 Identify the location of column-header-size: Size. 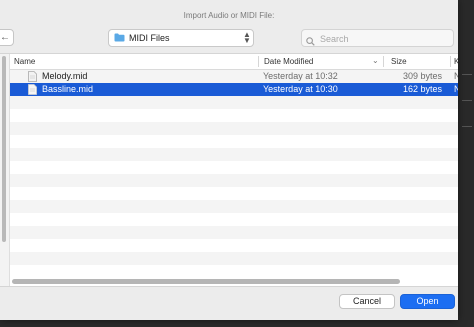
(399, 61).